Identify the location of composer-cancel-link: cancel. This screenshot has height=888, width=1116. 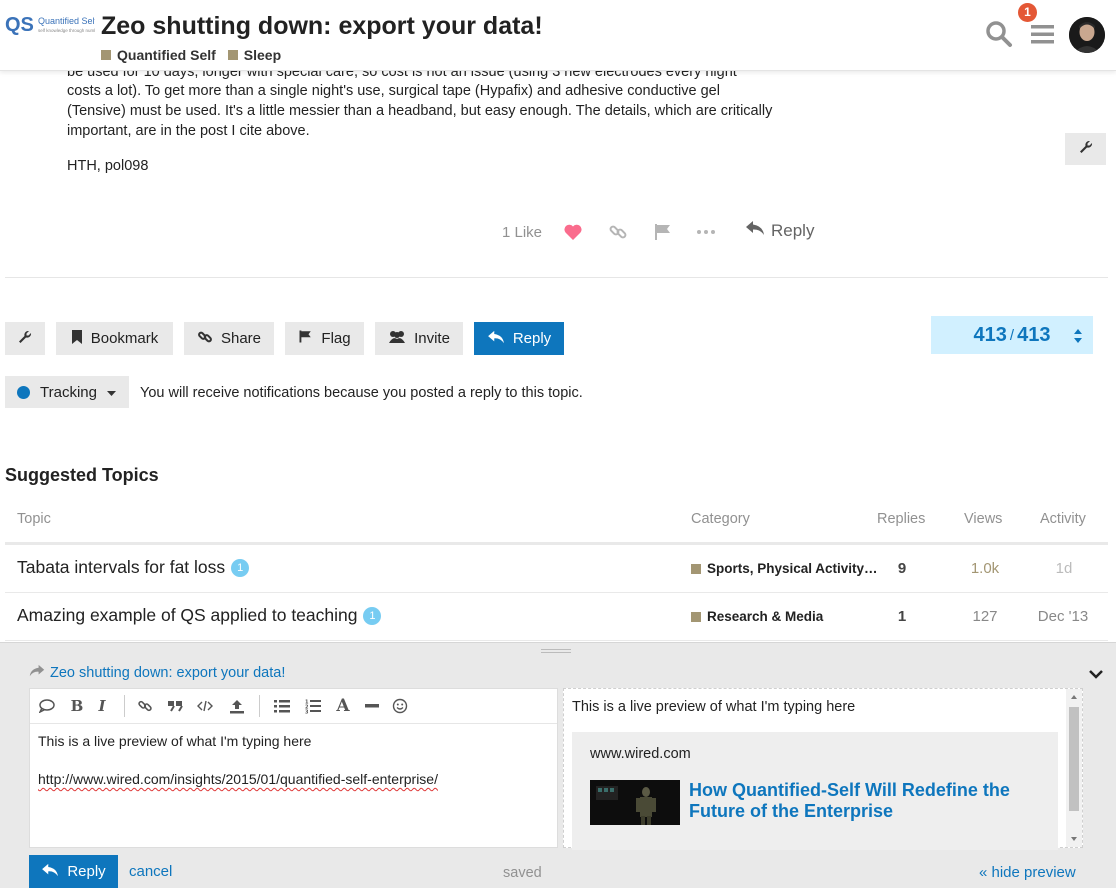
(150, 871).